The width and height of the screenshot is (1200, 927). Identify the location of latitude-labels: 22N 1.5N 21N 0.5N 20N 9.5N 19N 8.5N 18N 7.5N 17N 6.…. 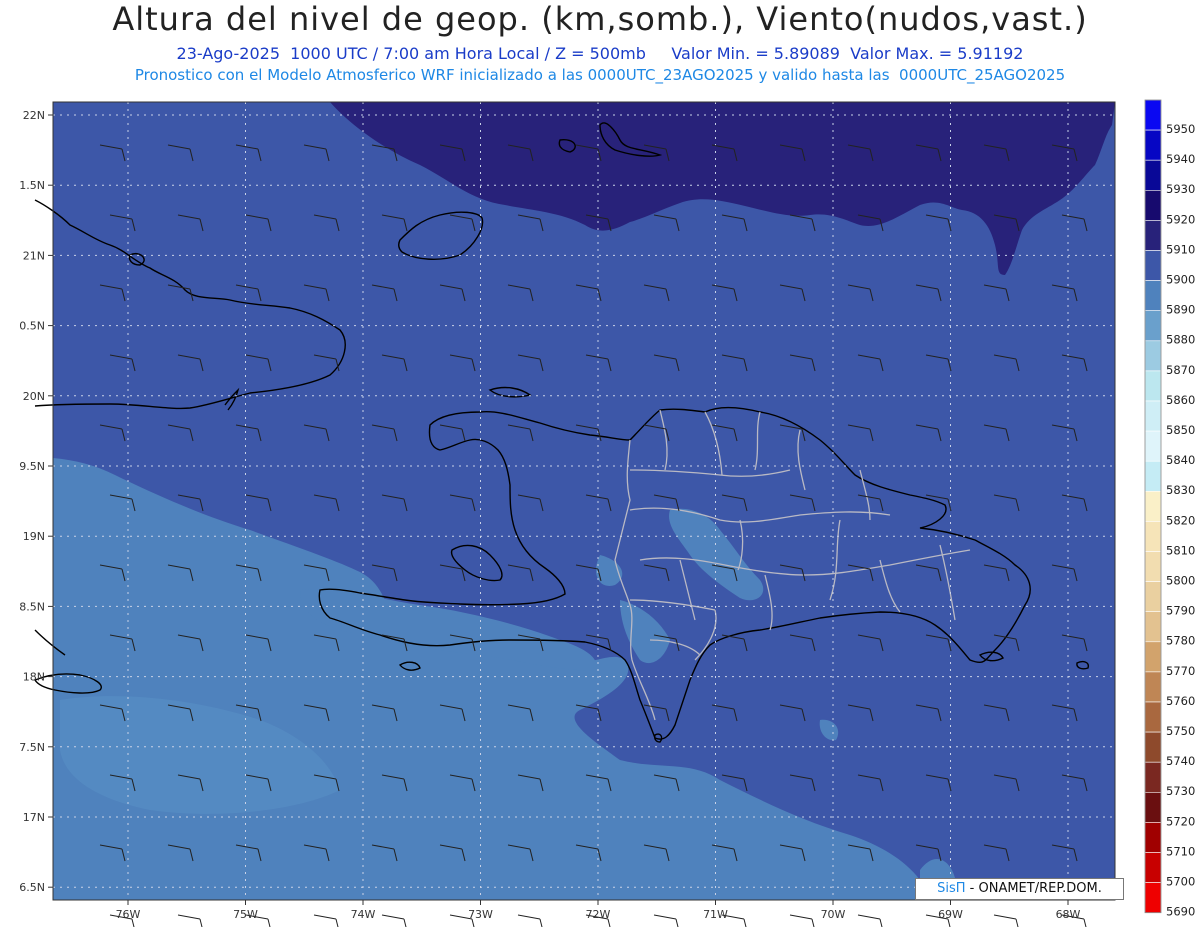
(36, 501).